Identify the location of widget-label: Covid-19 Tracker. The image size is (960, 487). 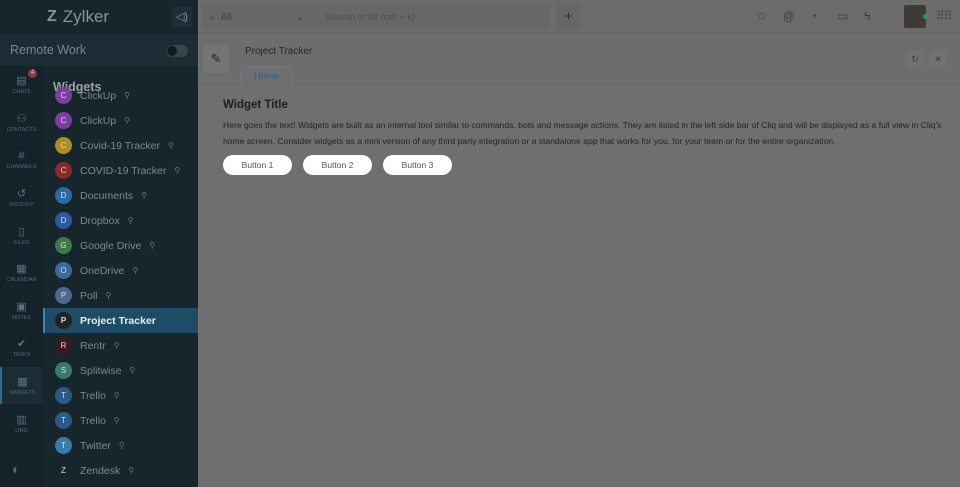
(120, 145).